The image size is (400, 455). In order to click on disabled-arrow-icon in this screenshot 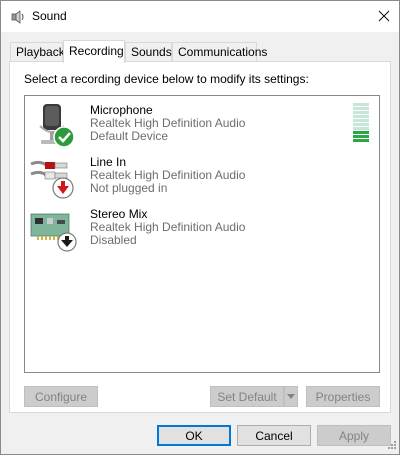, I will do `click(67, 242)`.